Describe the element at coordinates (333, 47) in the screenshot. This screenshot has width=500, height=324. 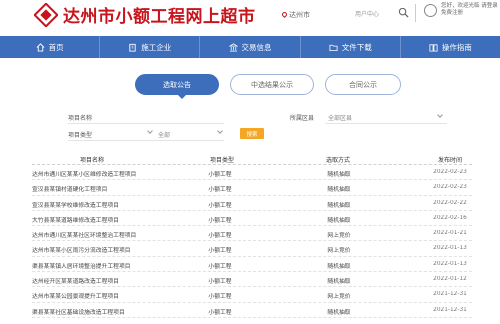
I see `folder-icon` at that location.